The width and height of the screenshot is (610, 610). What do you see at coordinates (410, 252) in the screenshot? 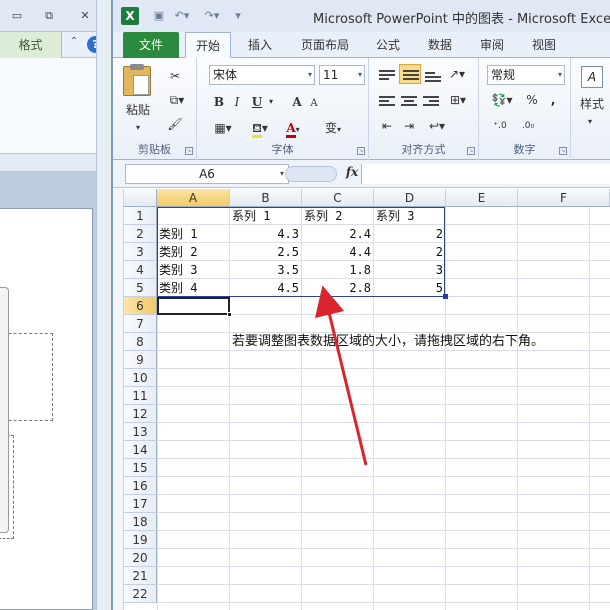
I see `cell-d3: 2` at bounding box center [410, 252].